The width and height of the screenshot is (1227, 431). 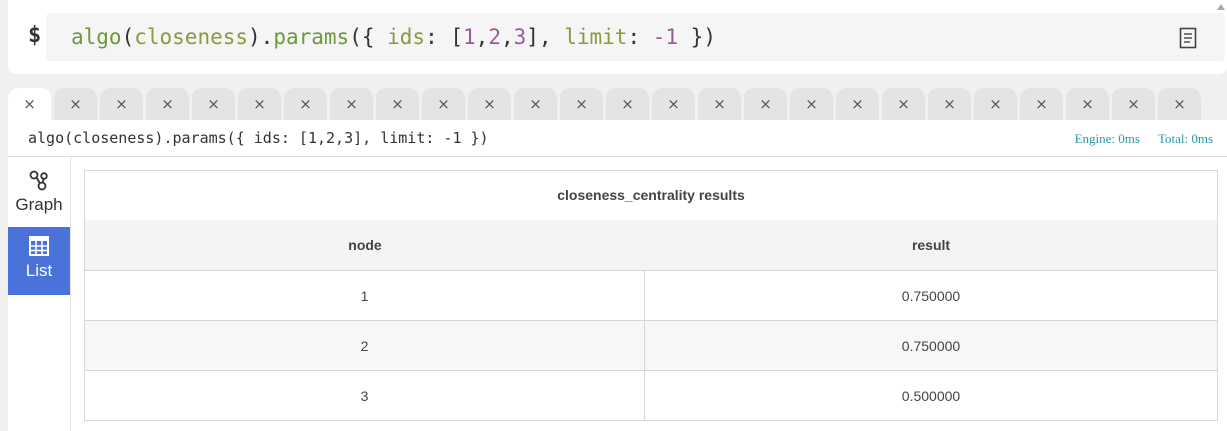 What do you see at coordinates (39, 270) in the screenshot?
I see `list-view-label: List` at bounding box center [39, 270].